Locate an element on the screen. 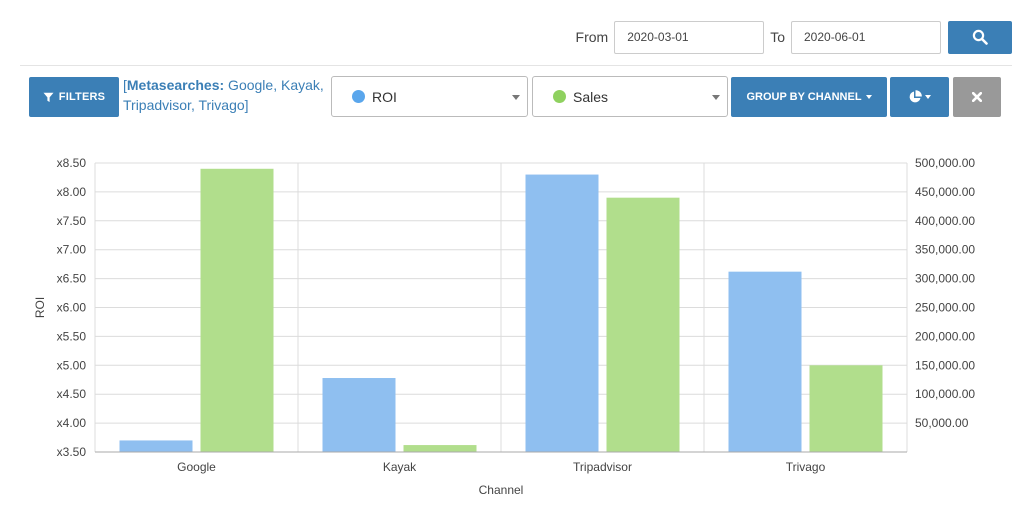 Image resolution: width=1024 pixels, height=515 pixels. metric-2-select: Sales is located at coordinates (630, 96).